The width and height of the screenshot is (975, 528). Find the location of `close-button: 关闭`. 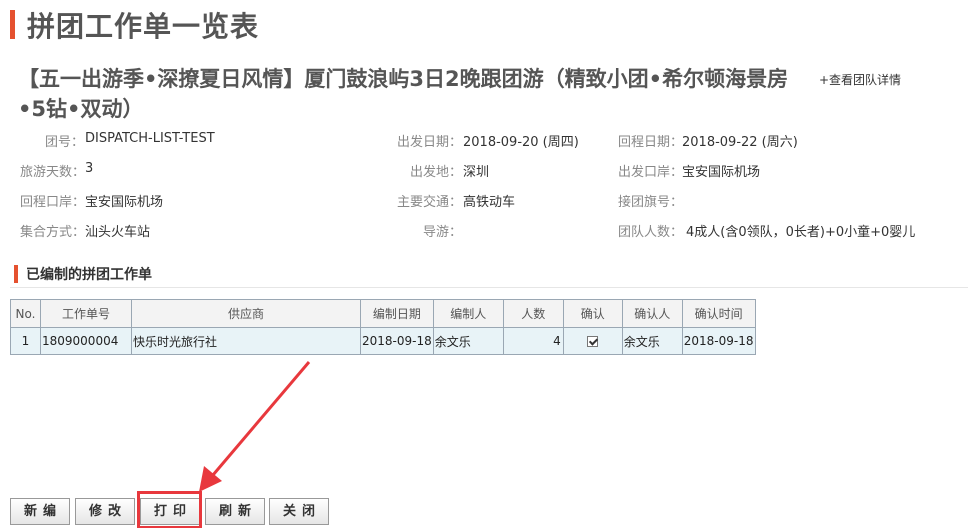

close-button: 关闭 is located at coordinates (299, 511).